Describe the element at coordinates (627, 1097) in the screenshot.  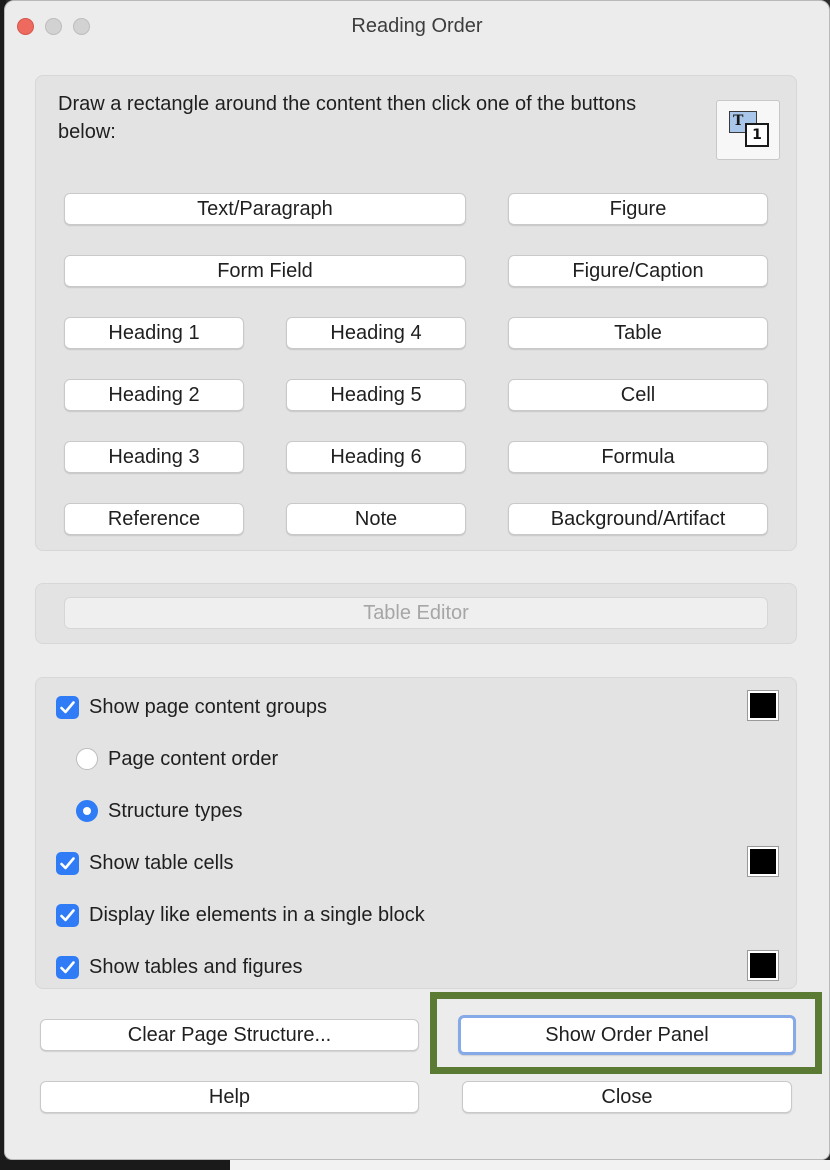
I see `close-button: Close` at that location.